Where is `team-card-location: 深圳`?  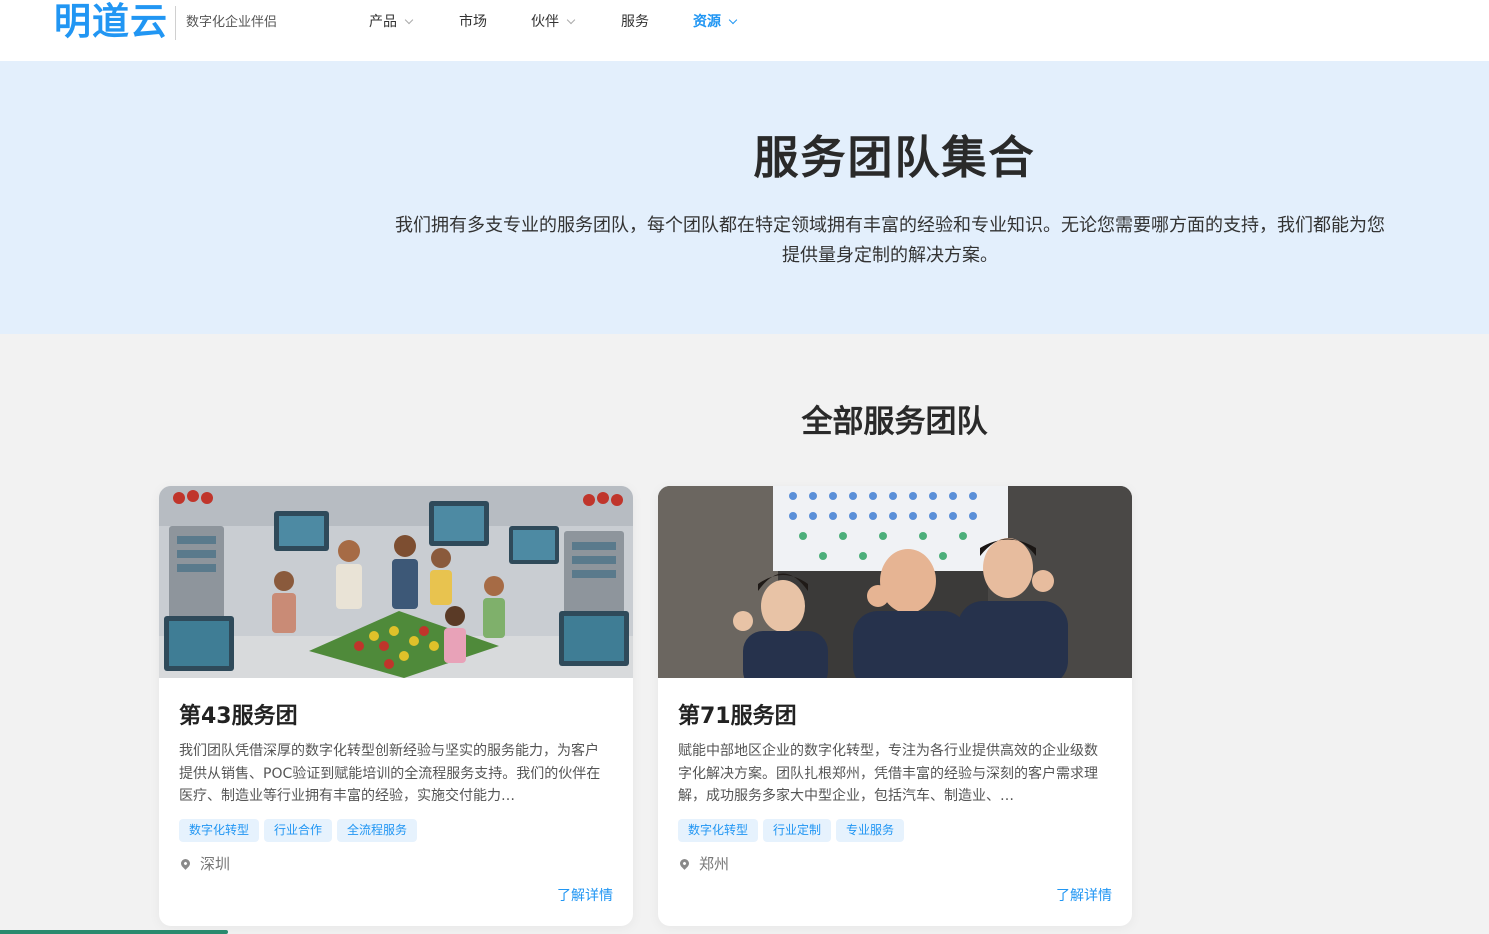 team-card-location: 深圳 is located at coordinates (205, 864).